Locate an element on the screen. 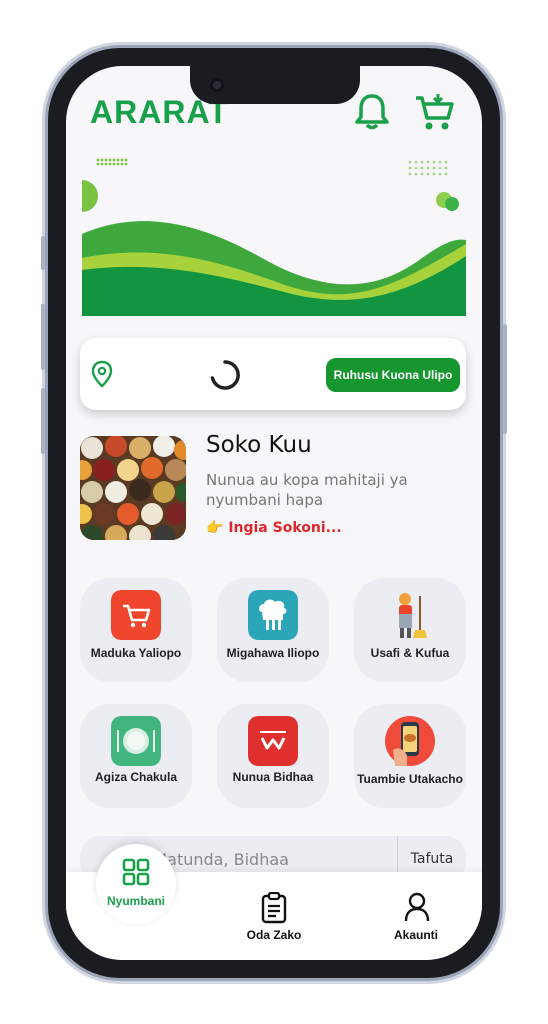 The image size is (548, 1024). service-label: Nunua Bidhaa is located at coordinates (273, 777).